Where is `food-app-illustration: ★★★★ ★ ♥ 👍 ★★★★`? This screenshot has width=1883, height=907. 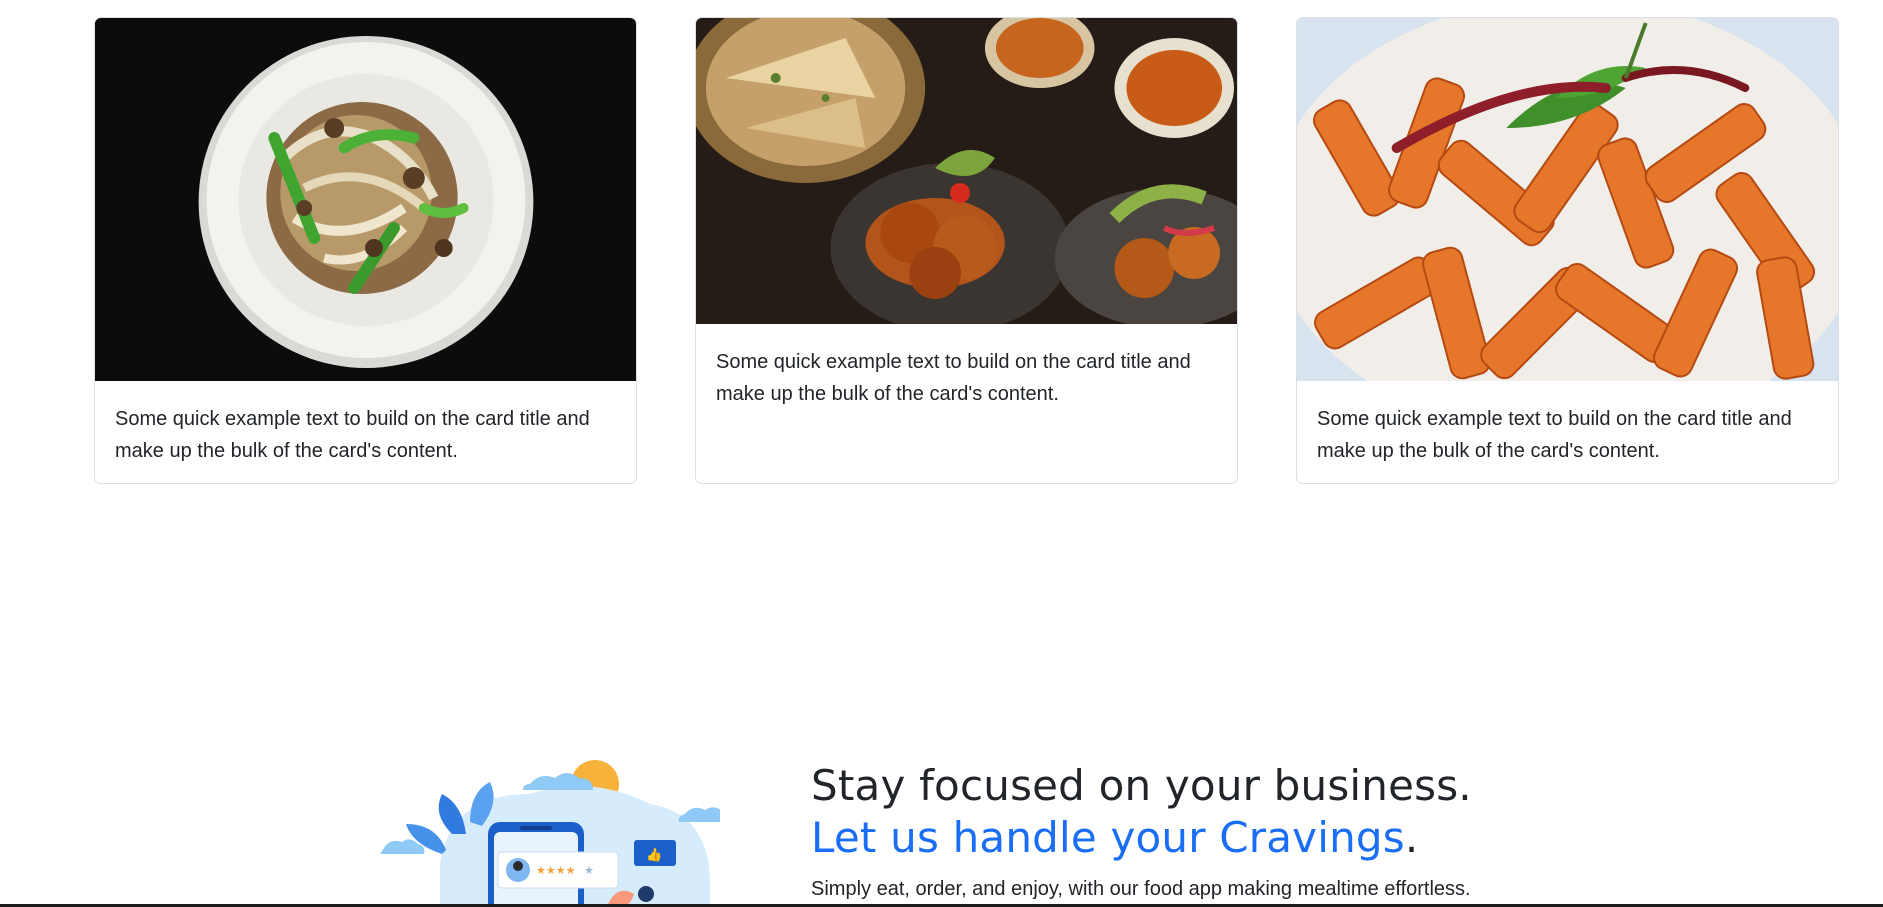
food-app-illustration: ★★★★ ★ ♥ 👍 ★★★★ is located at coordinates (555, 825).